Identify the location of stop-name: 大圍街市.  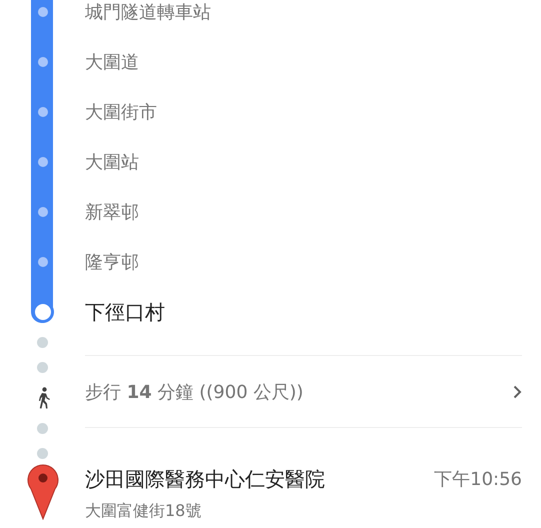
(121, 112).